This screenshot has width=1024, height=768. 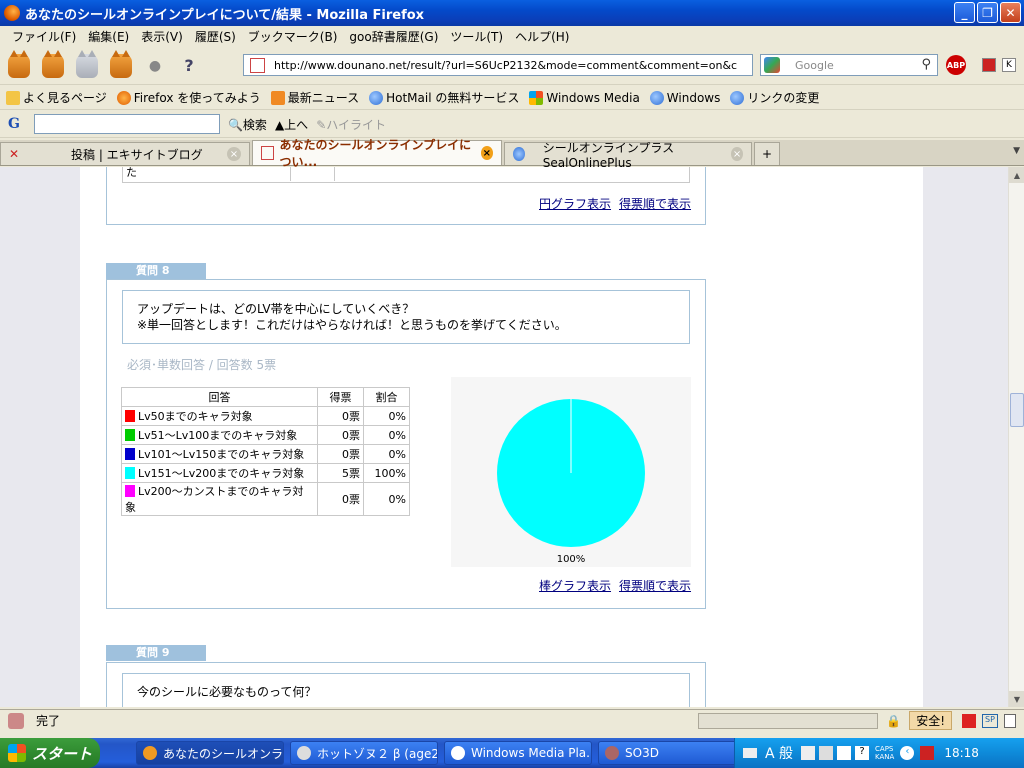 I want to click on forward-button, so click(x=53, y=65).